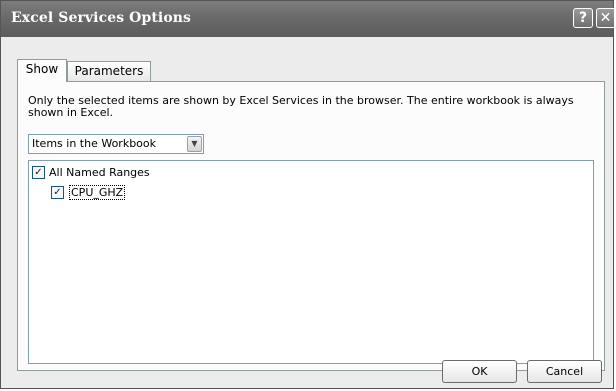 This screenshot has height=391, width=616. I want to click on help-button: ?, so click(583, 18).